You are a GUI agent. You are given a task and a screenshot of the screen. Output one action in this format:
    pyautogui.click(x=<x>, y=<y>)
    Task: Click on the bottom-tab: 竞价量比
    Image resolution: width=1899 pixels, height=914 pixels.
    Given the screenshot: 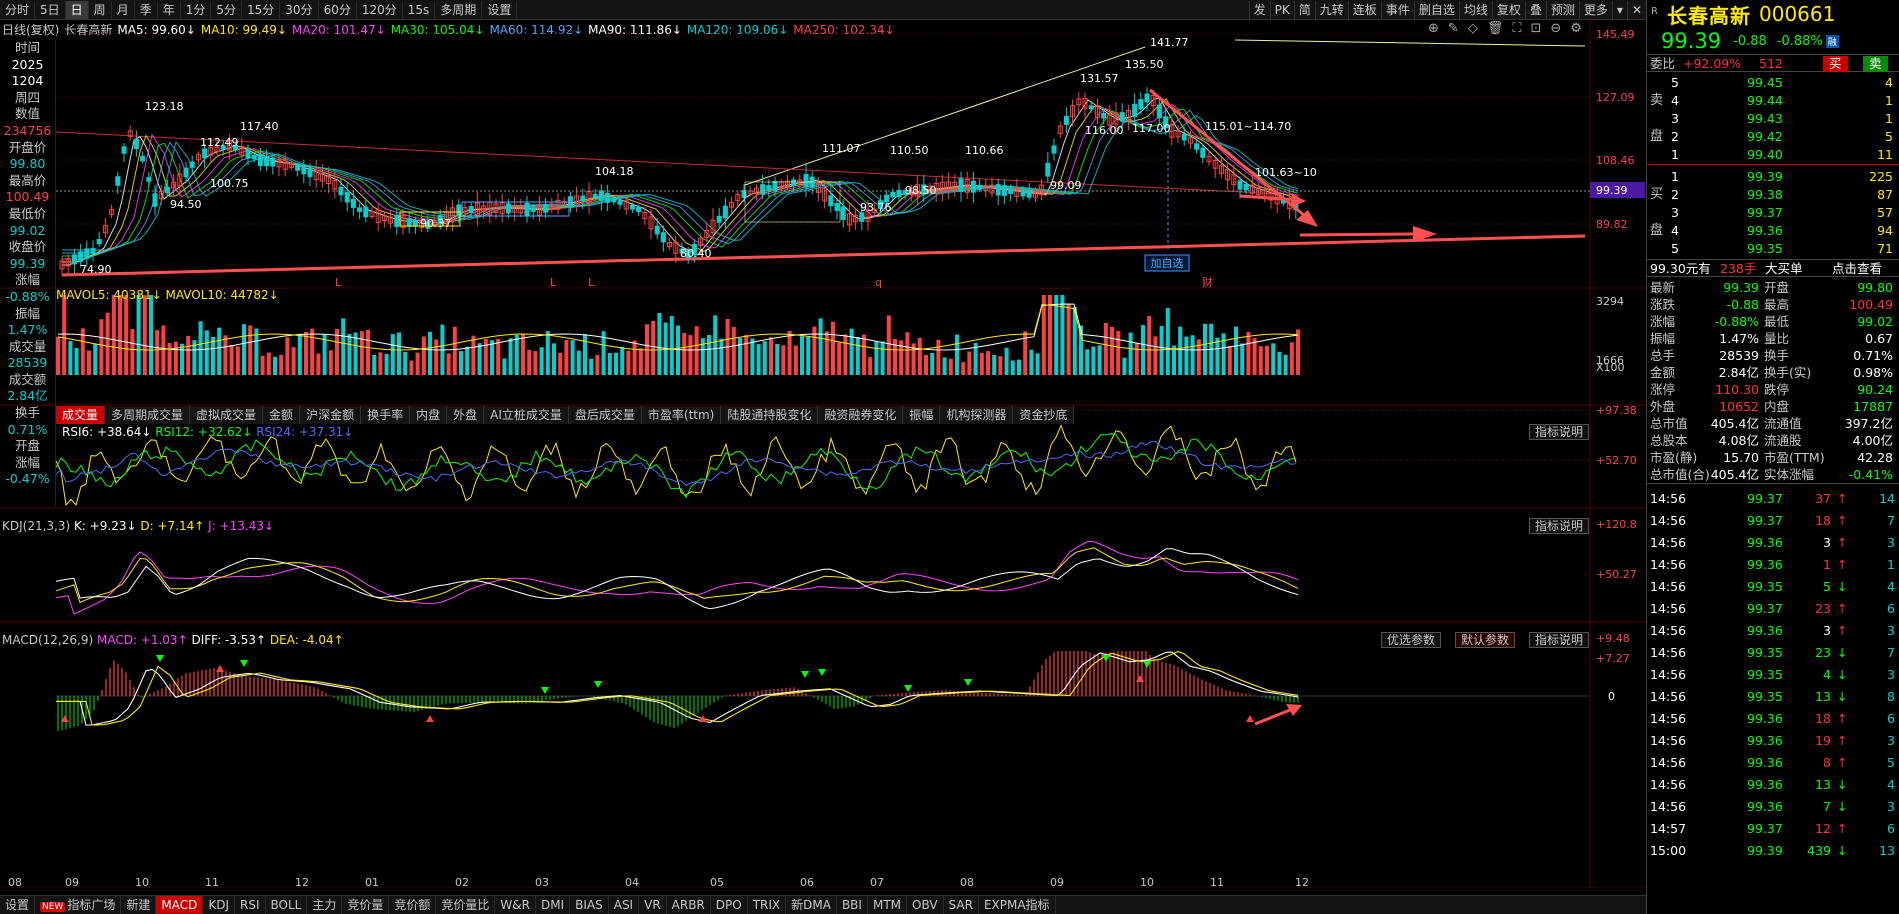 What is the action you would take?
    pyautogui.click(x=466, y=905)
    